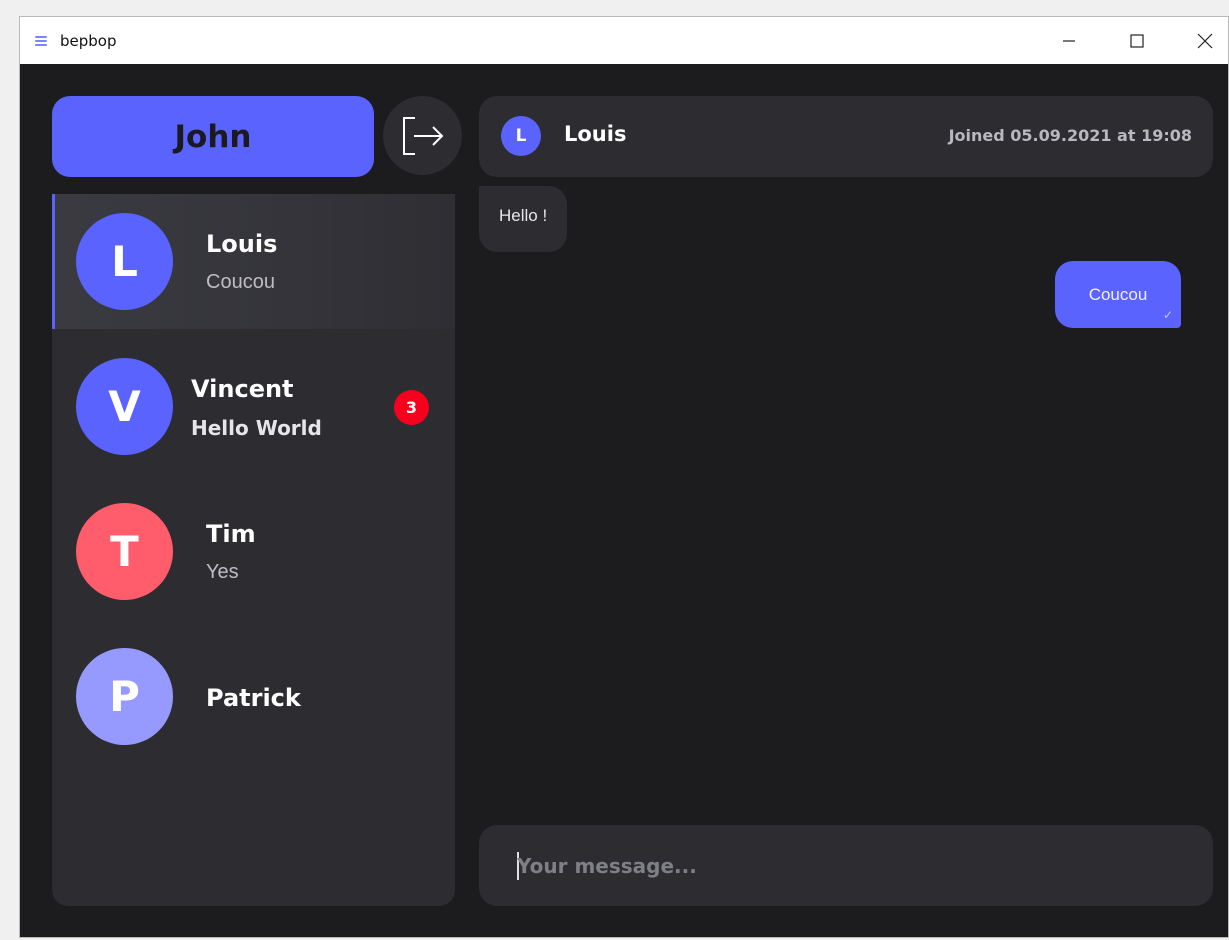 The width and height of the screenshot is (1229, 940). I want to click on chat-joined-date: Joined 05.09.2021 at 19:08, so click(1070, 135).